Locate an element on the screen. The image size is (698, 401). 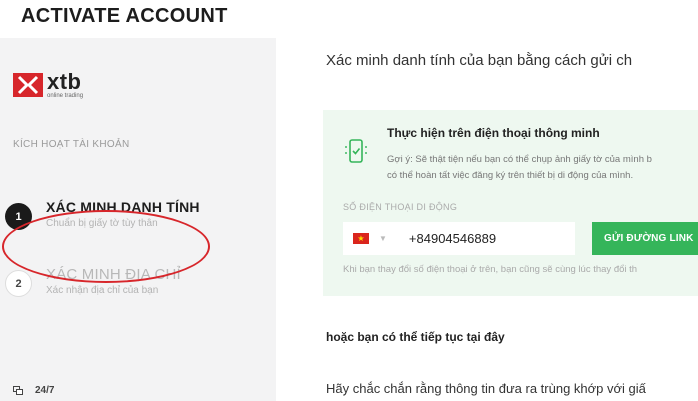
phone-value: +84904546889 is located at coordinates (452, 238).